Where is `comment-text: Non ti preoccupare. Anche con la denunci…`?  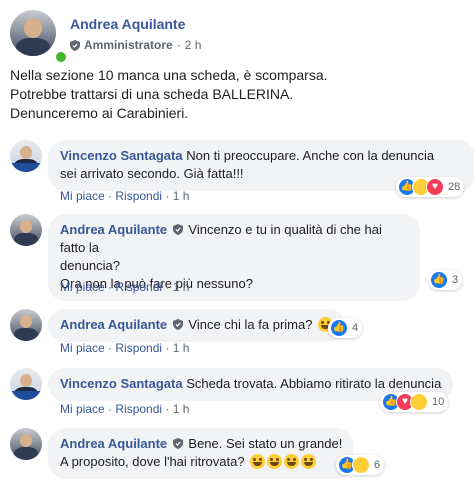
comment-text: Non ti preoccupare. Anche con la denunci… is located at coordinates (310, 155).